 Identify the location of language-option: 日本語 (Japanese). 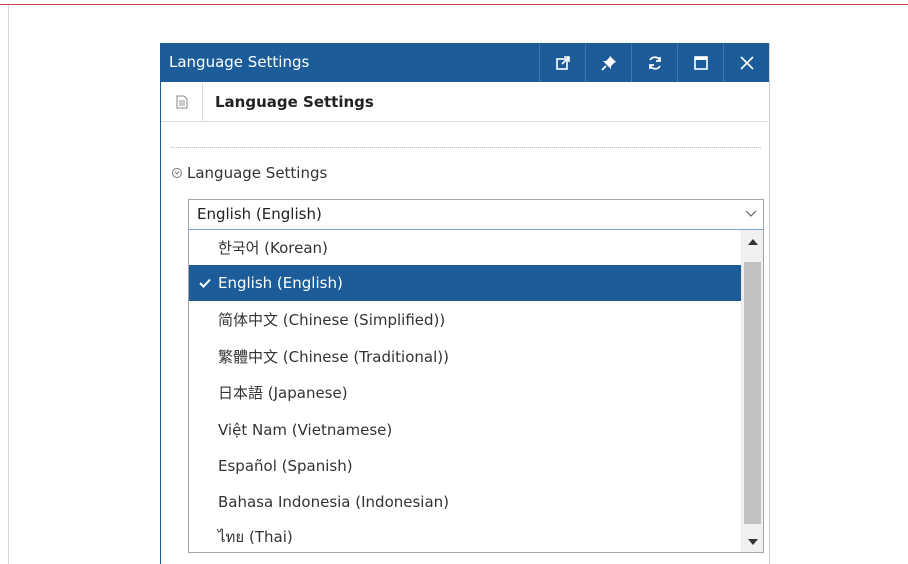
(465, 393).